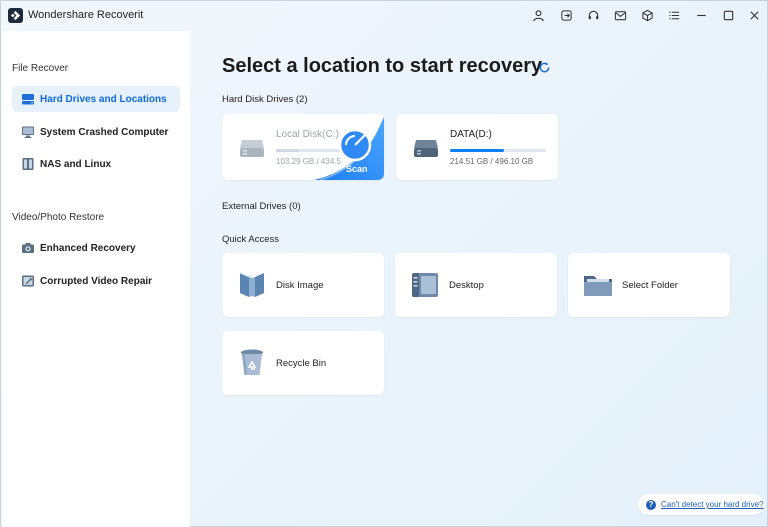  Describe the element at coordinates (754, 15) in the screenshot. I see `close-icon` at that location.